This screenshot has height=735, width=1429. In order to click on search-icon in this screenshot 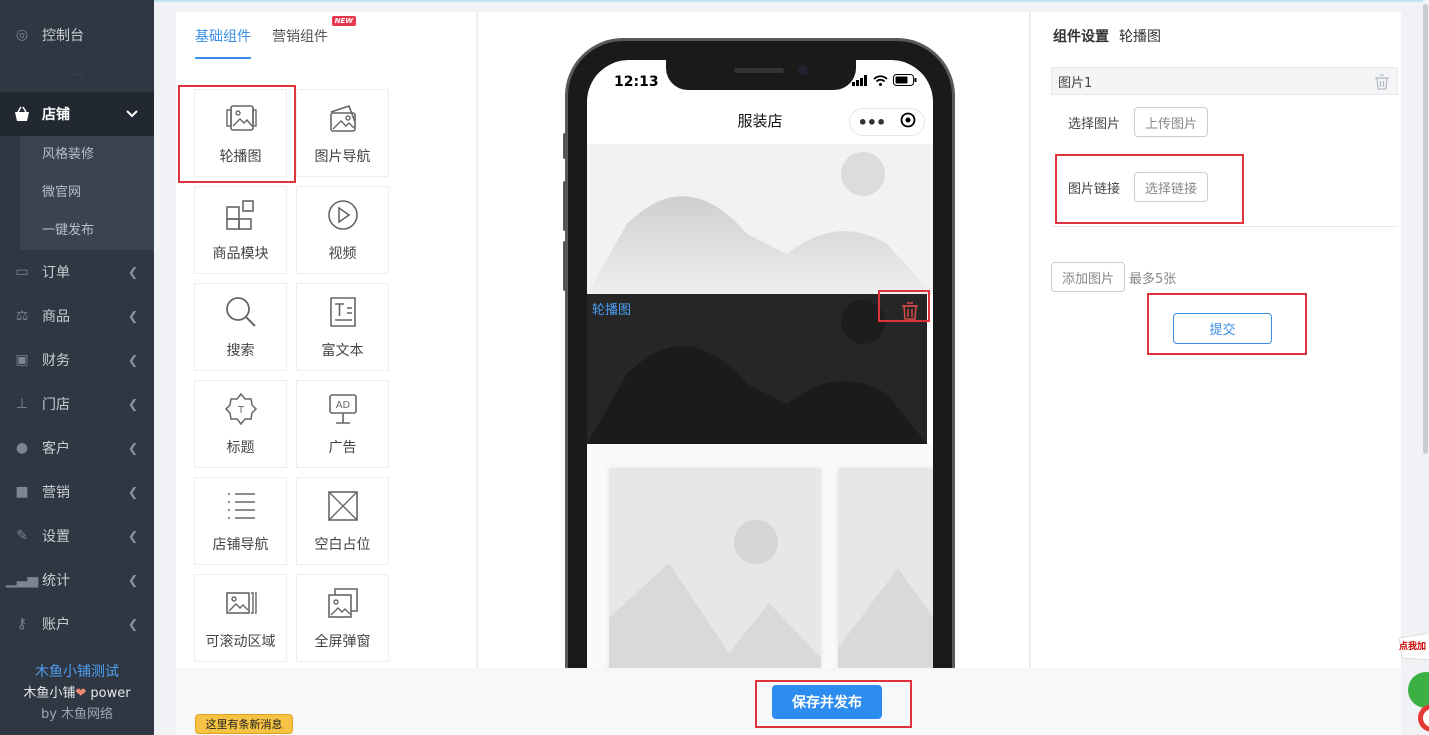, I will do `click(241, 317)`.